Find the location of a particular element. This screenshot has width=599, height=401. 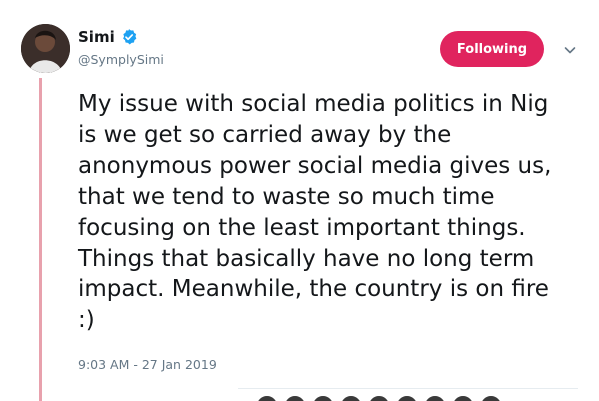

following-button: Following is located at coordinates (492, 49).